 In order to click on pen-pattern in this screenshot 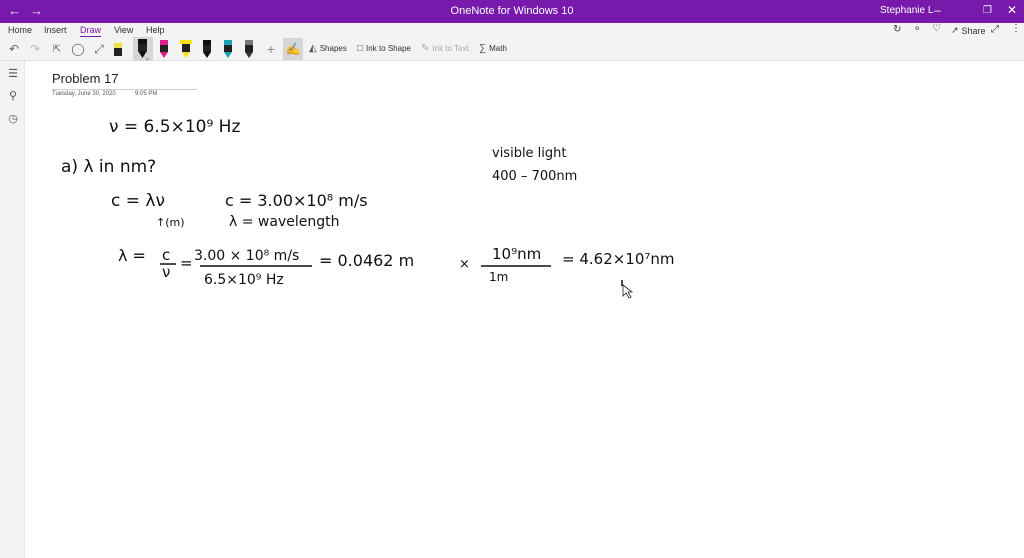, I will do `click(249, 48)`.